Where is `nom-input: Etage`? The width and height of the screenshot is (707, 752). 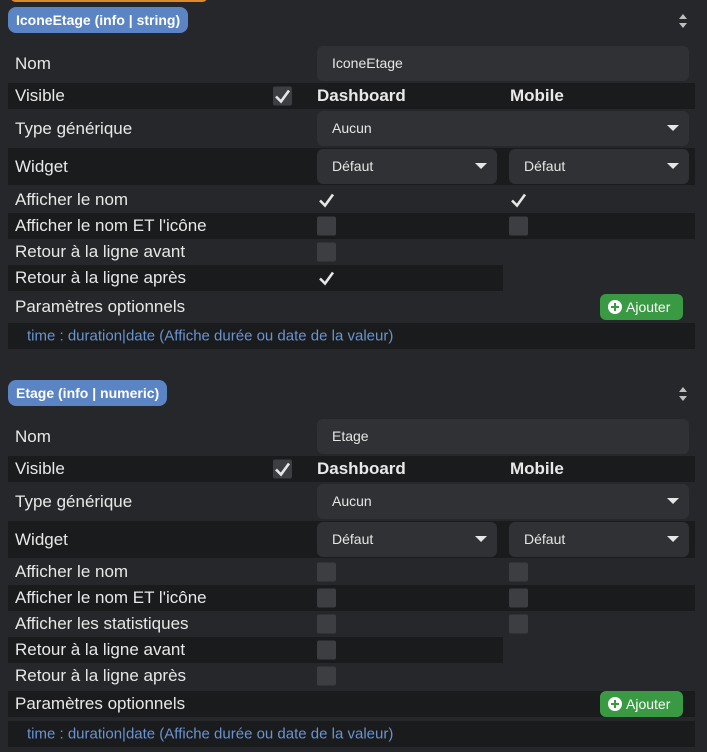 nom-input: Etage is located at coordinates (503, 436).